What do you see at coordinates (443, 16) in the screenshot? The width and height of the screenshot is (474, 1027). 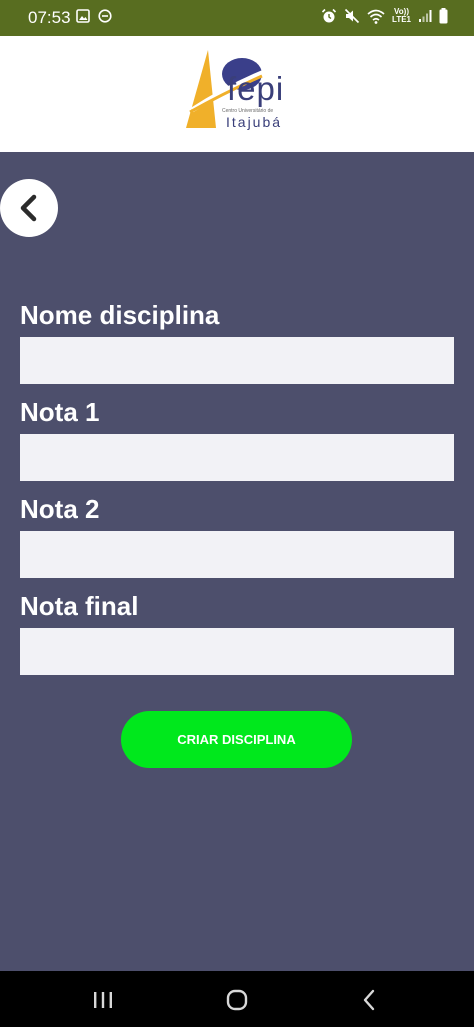 I see `battery-icon` at bounding box center [443, 16].